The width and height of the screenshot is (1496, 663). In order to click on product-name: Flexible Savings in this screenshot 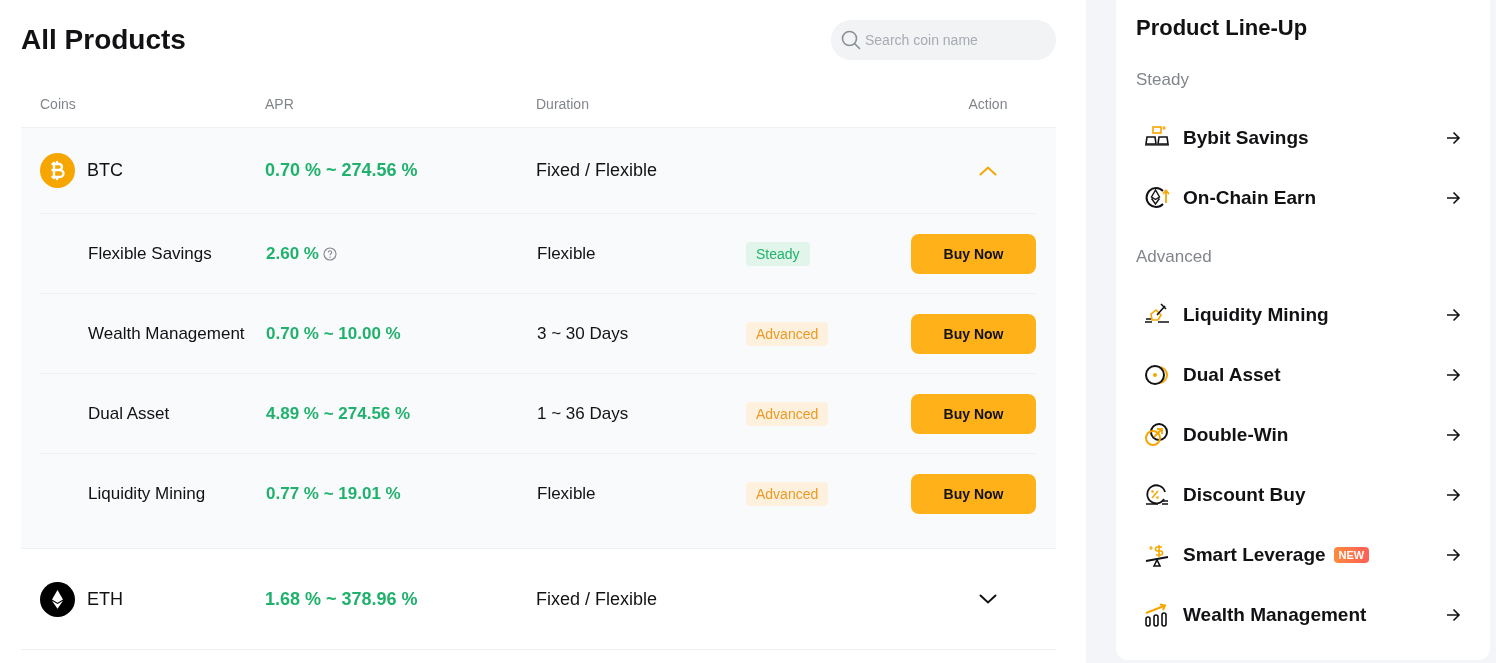, I will do `click(150, 253)`.